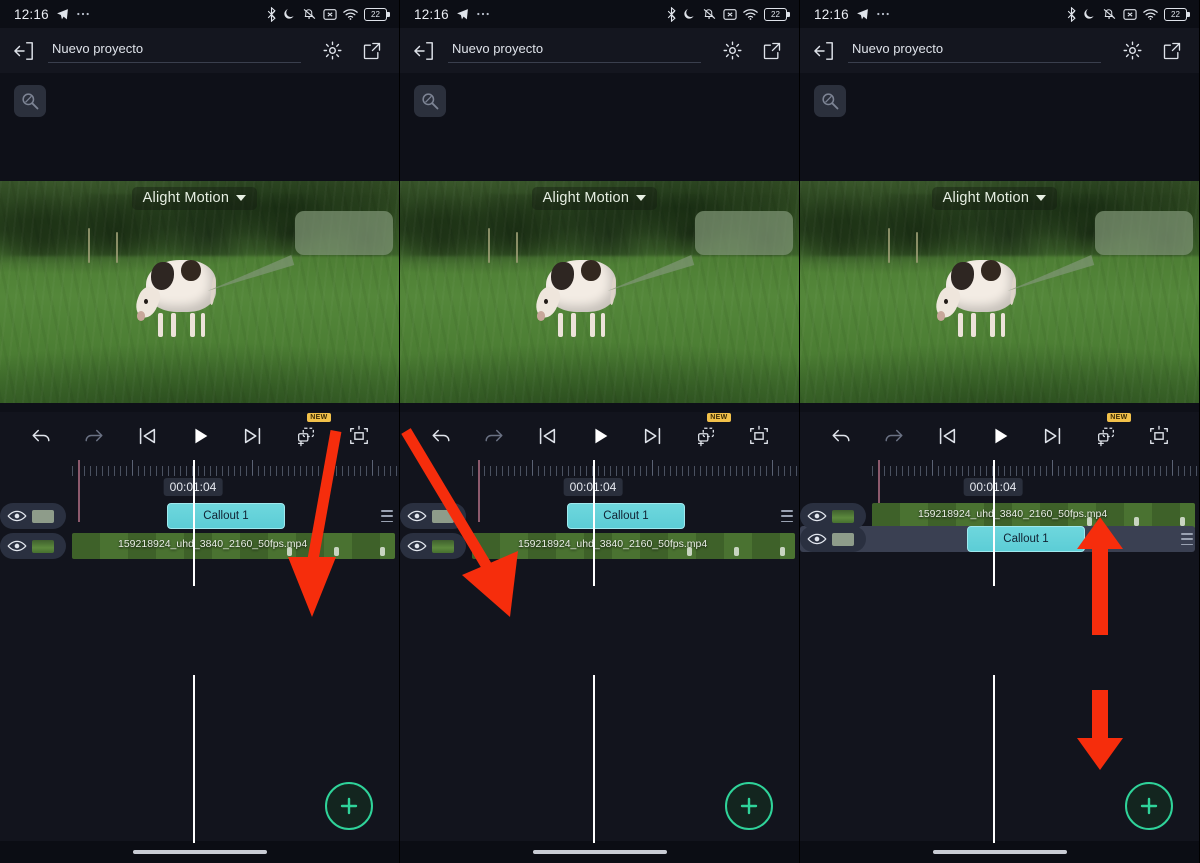 This screenshot has height=863, width=1200. What do you see at coordinates (305, 437) in the screenshot?
I see `add-layer-icon` at bounding box center [305, 437].